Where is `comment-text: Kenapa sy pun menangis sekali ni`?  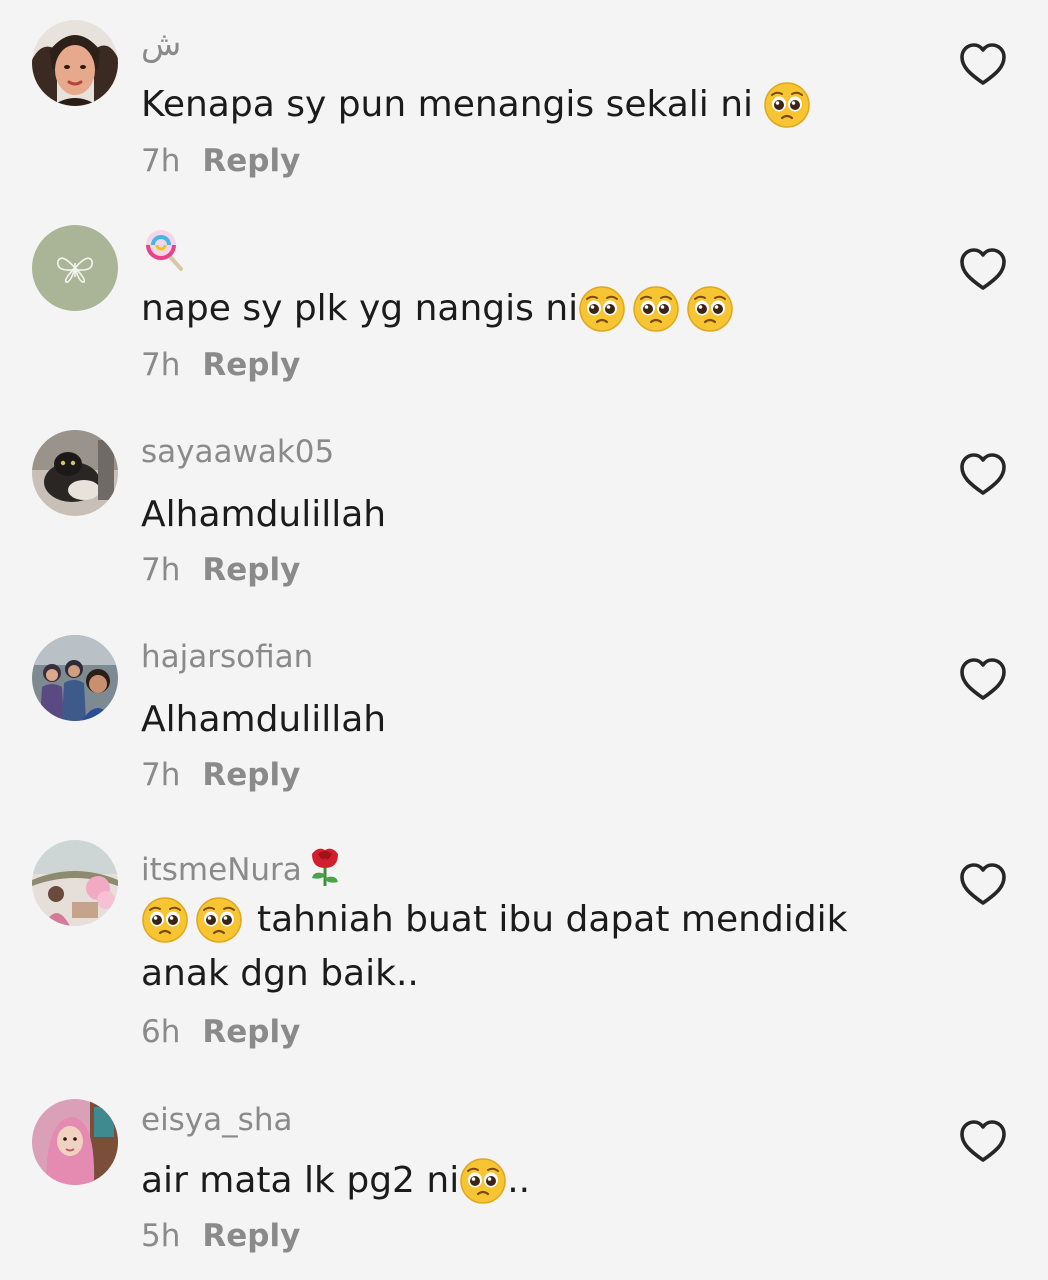
comment-text: Kenapa sy pun menangis sekali ni is located at coordinates (501, 105).